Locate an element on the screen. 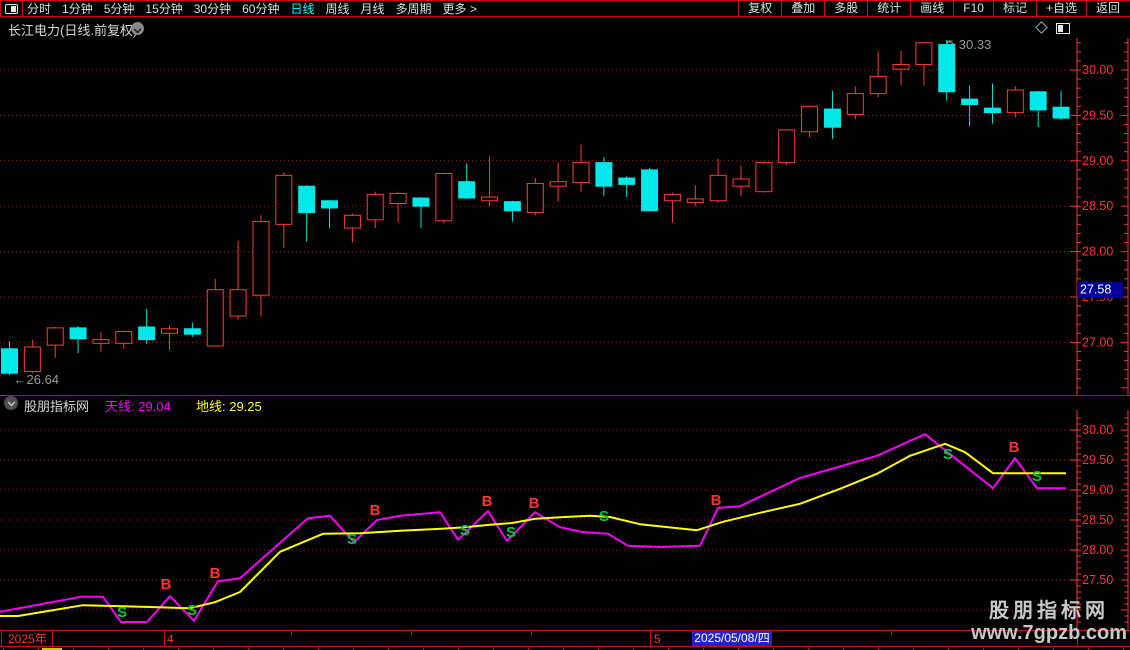 The width and height of the screenshot is (1130, 650). diamond-icon is located at coordinates (1041, 27).